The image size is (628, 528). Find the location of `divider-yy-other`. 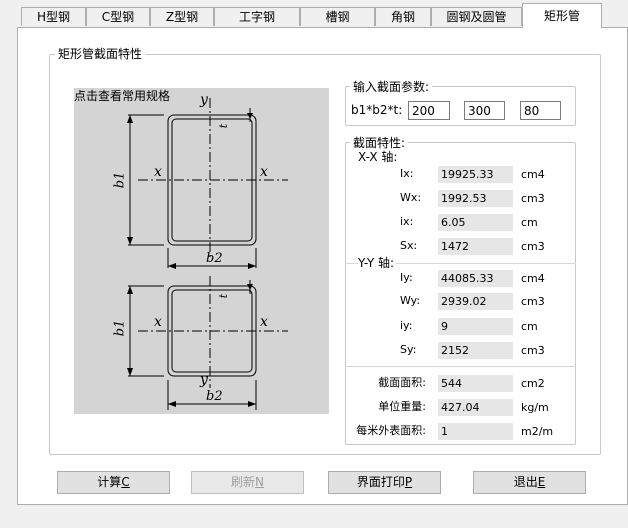

divider-yy-other is located at coordinates (460, 366).